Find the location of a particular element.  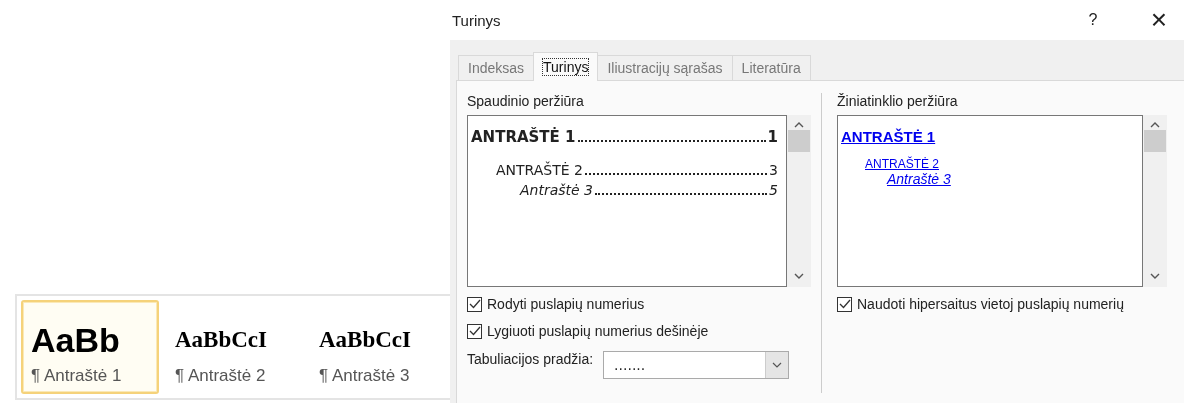

help-button: ? is located at coordinates (1093, 20).